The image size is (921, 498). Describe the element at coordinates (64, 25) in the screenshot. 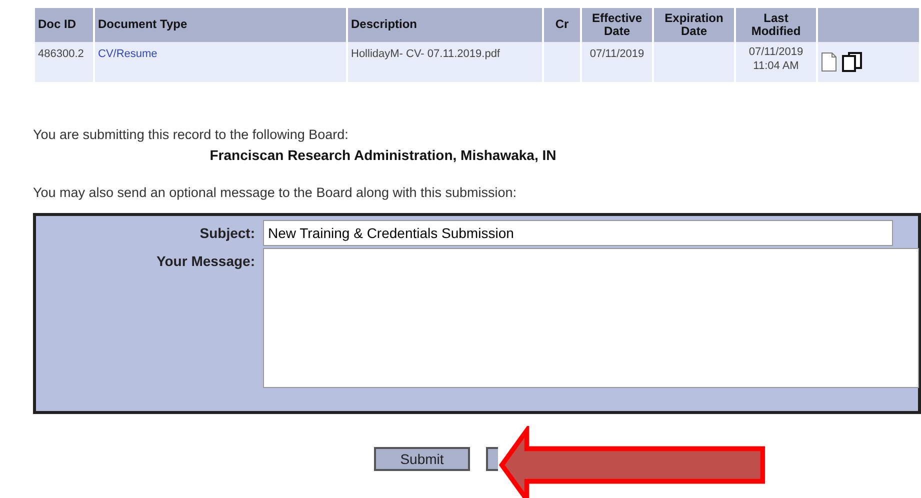

I see `column-header: Doc ID` at that location.